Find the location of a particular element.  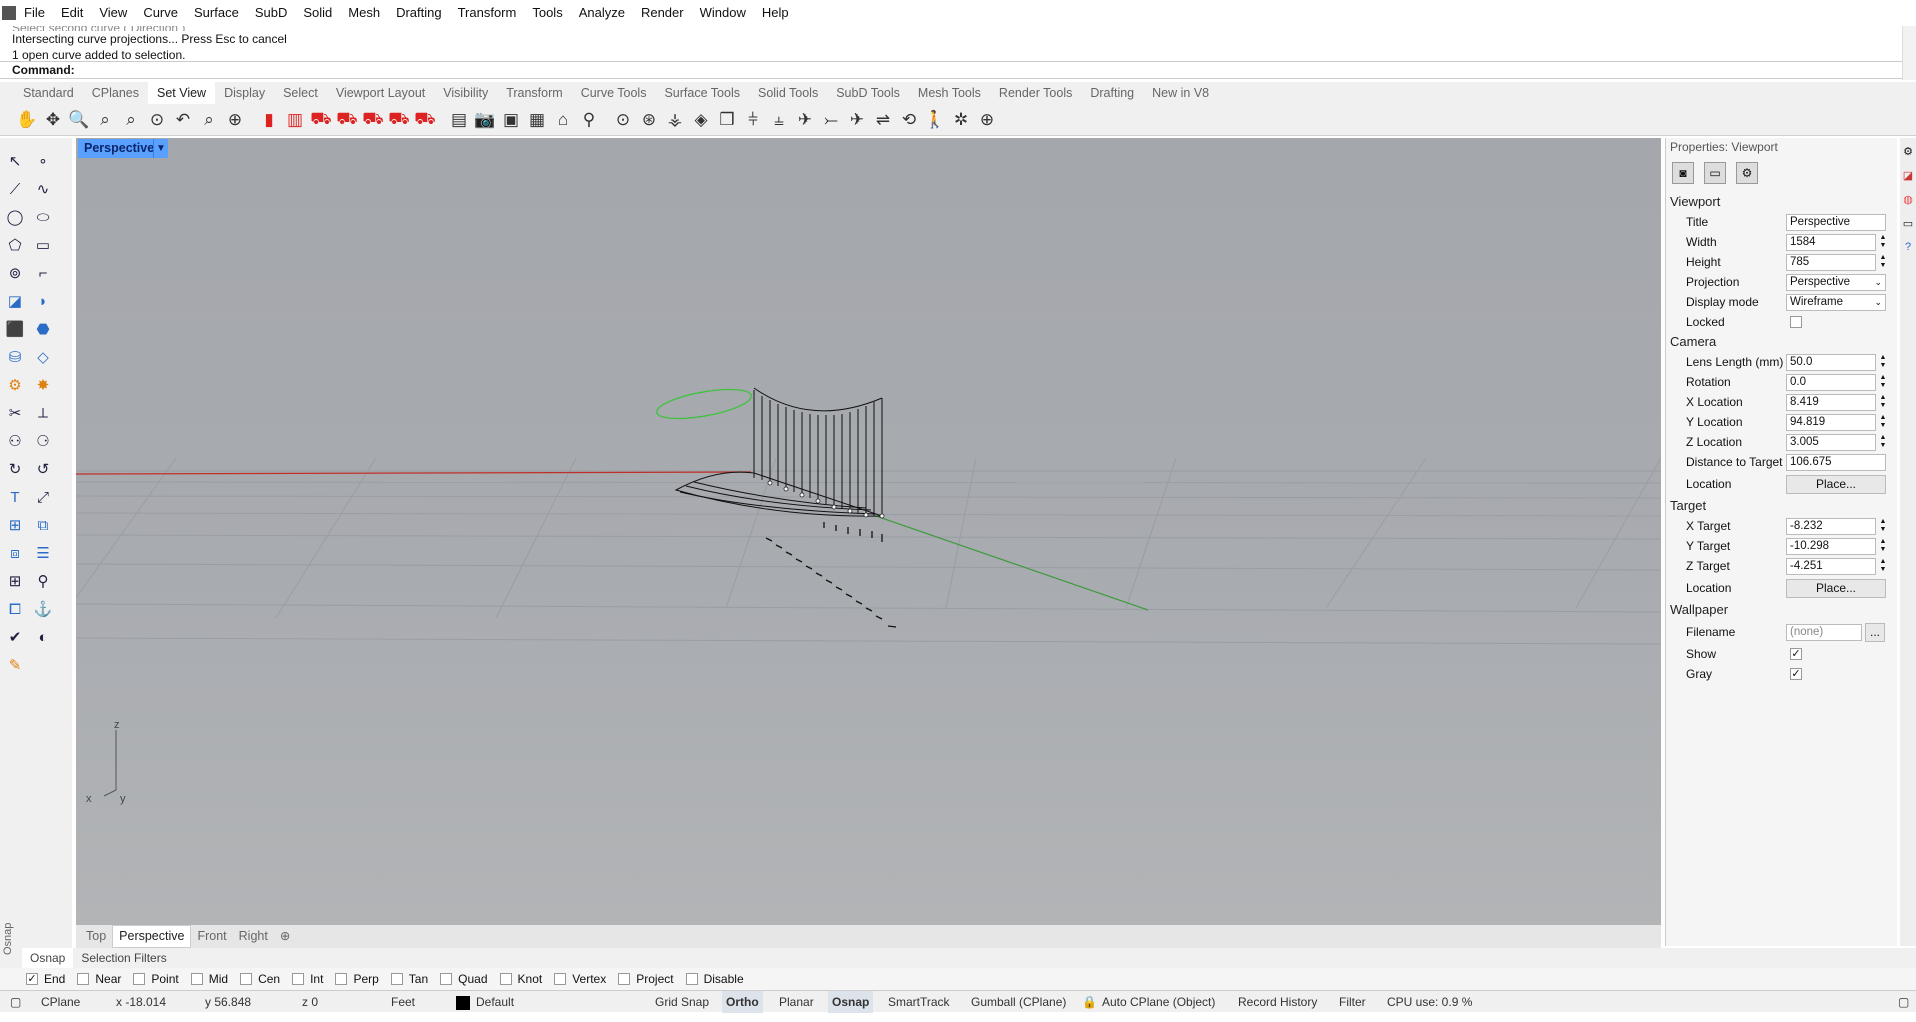

menu-transform: Transform is located at coordinates (487, 13).